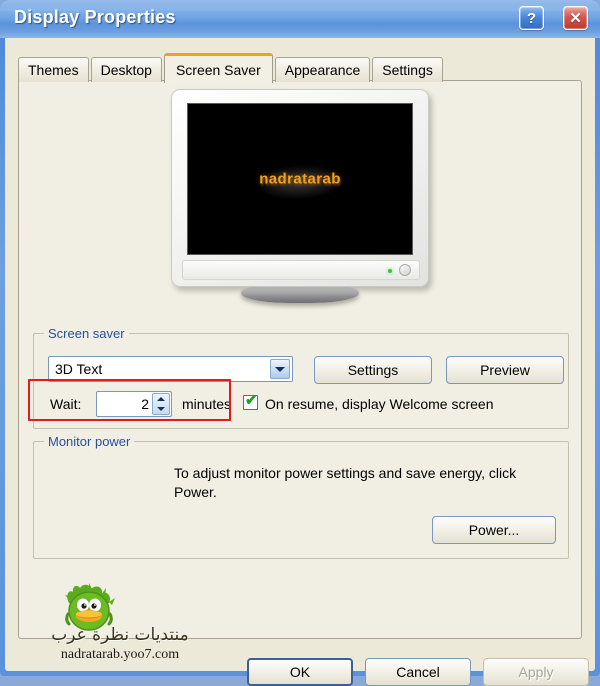  I want to click on cancel-button-label: Cancel, so click(418, 672).